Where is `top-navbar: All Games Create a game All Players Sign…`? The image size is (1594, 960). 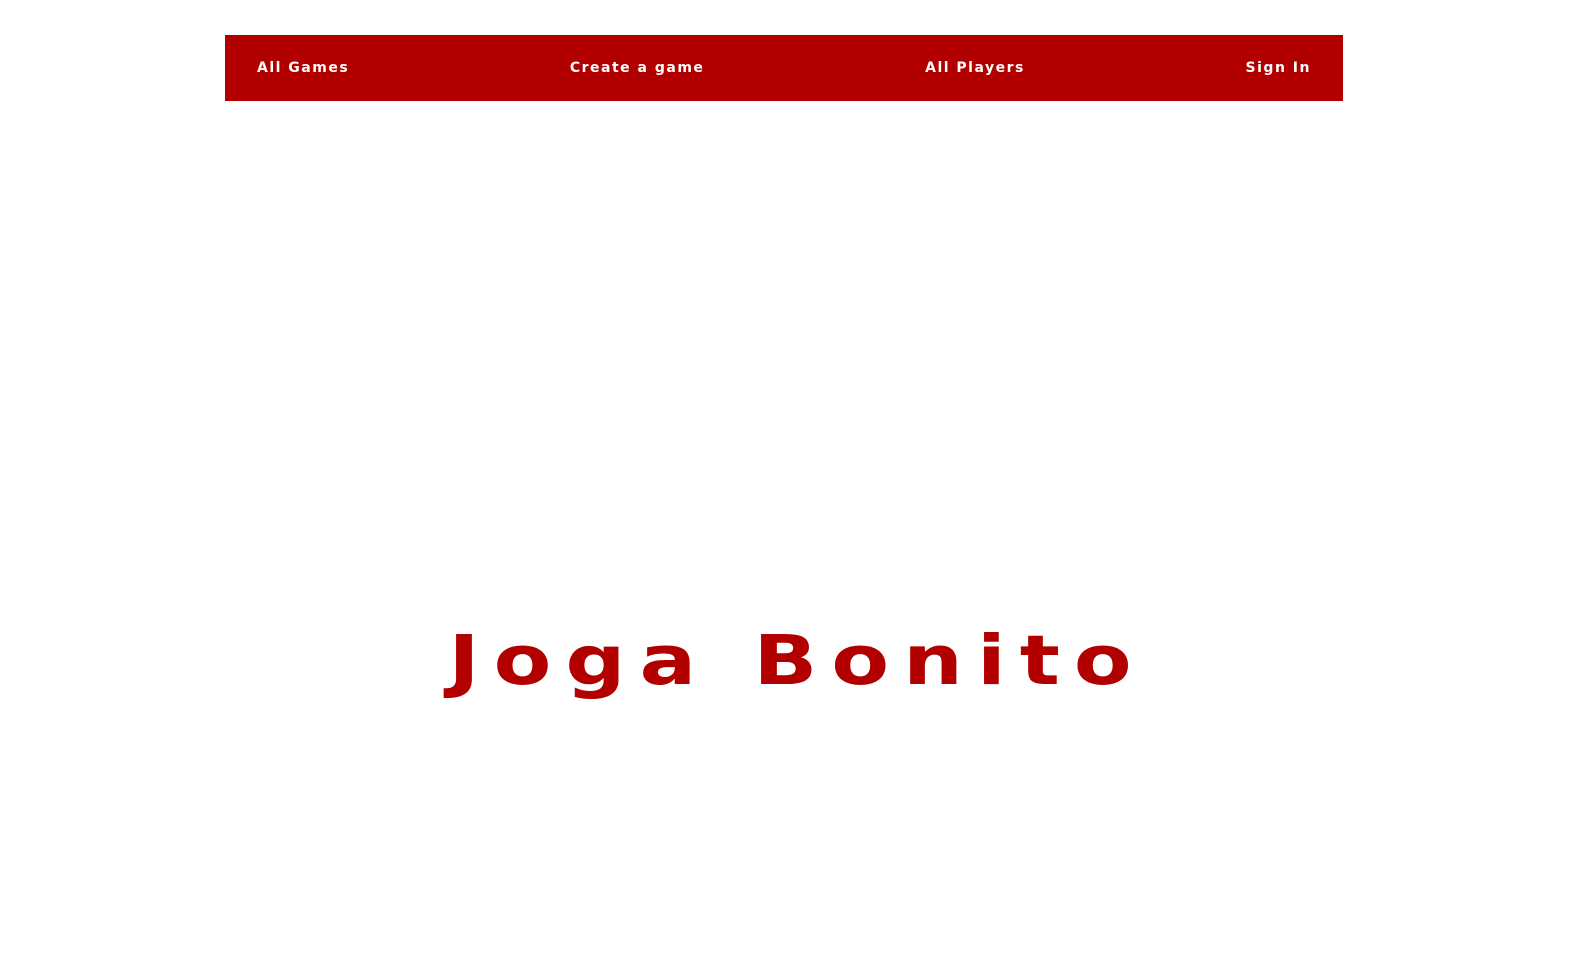
top-navbar: All Games Create a game All Players Sign… is located at coordinates (784, 68).